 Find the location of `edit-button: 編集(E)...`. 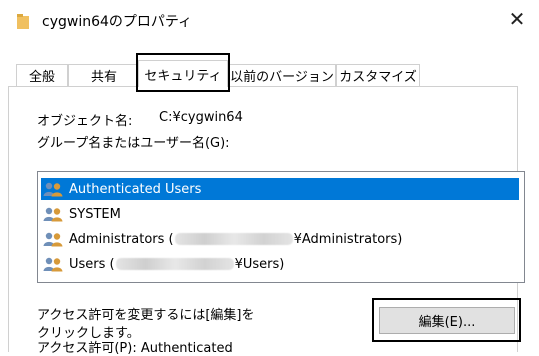

edit-button: 編集(E)... is located at coordinates (447, 320).